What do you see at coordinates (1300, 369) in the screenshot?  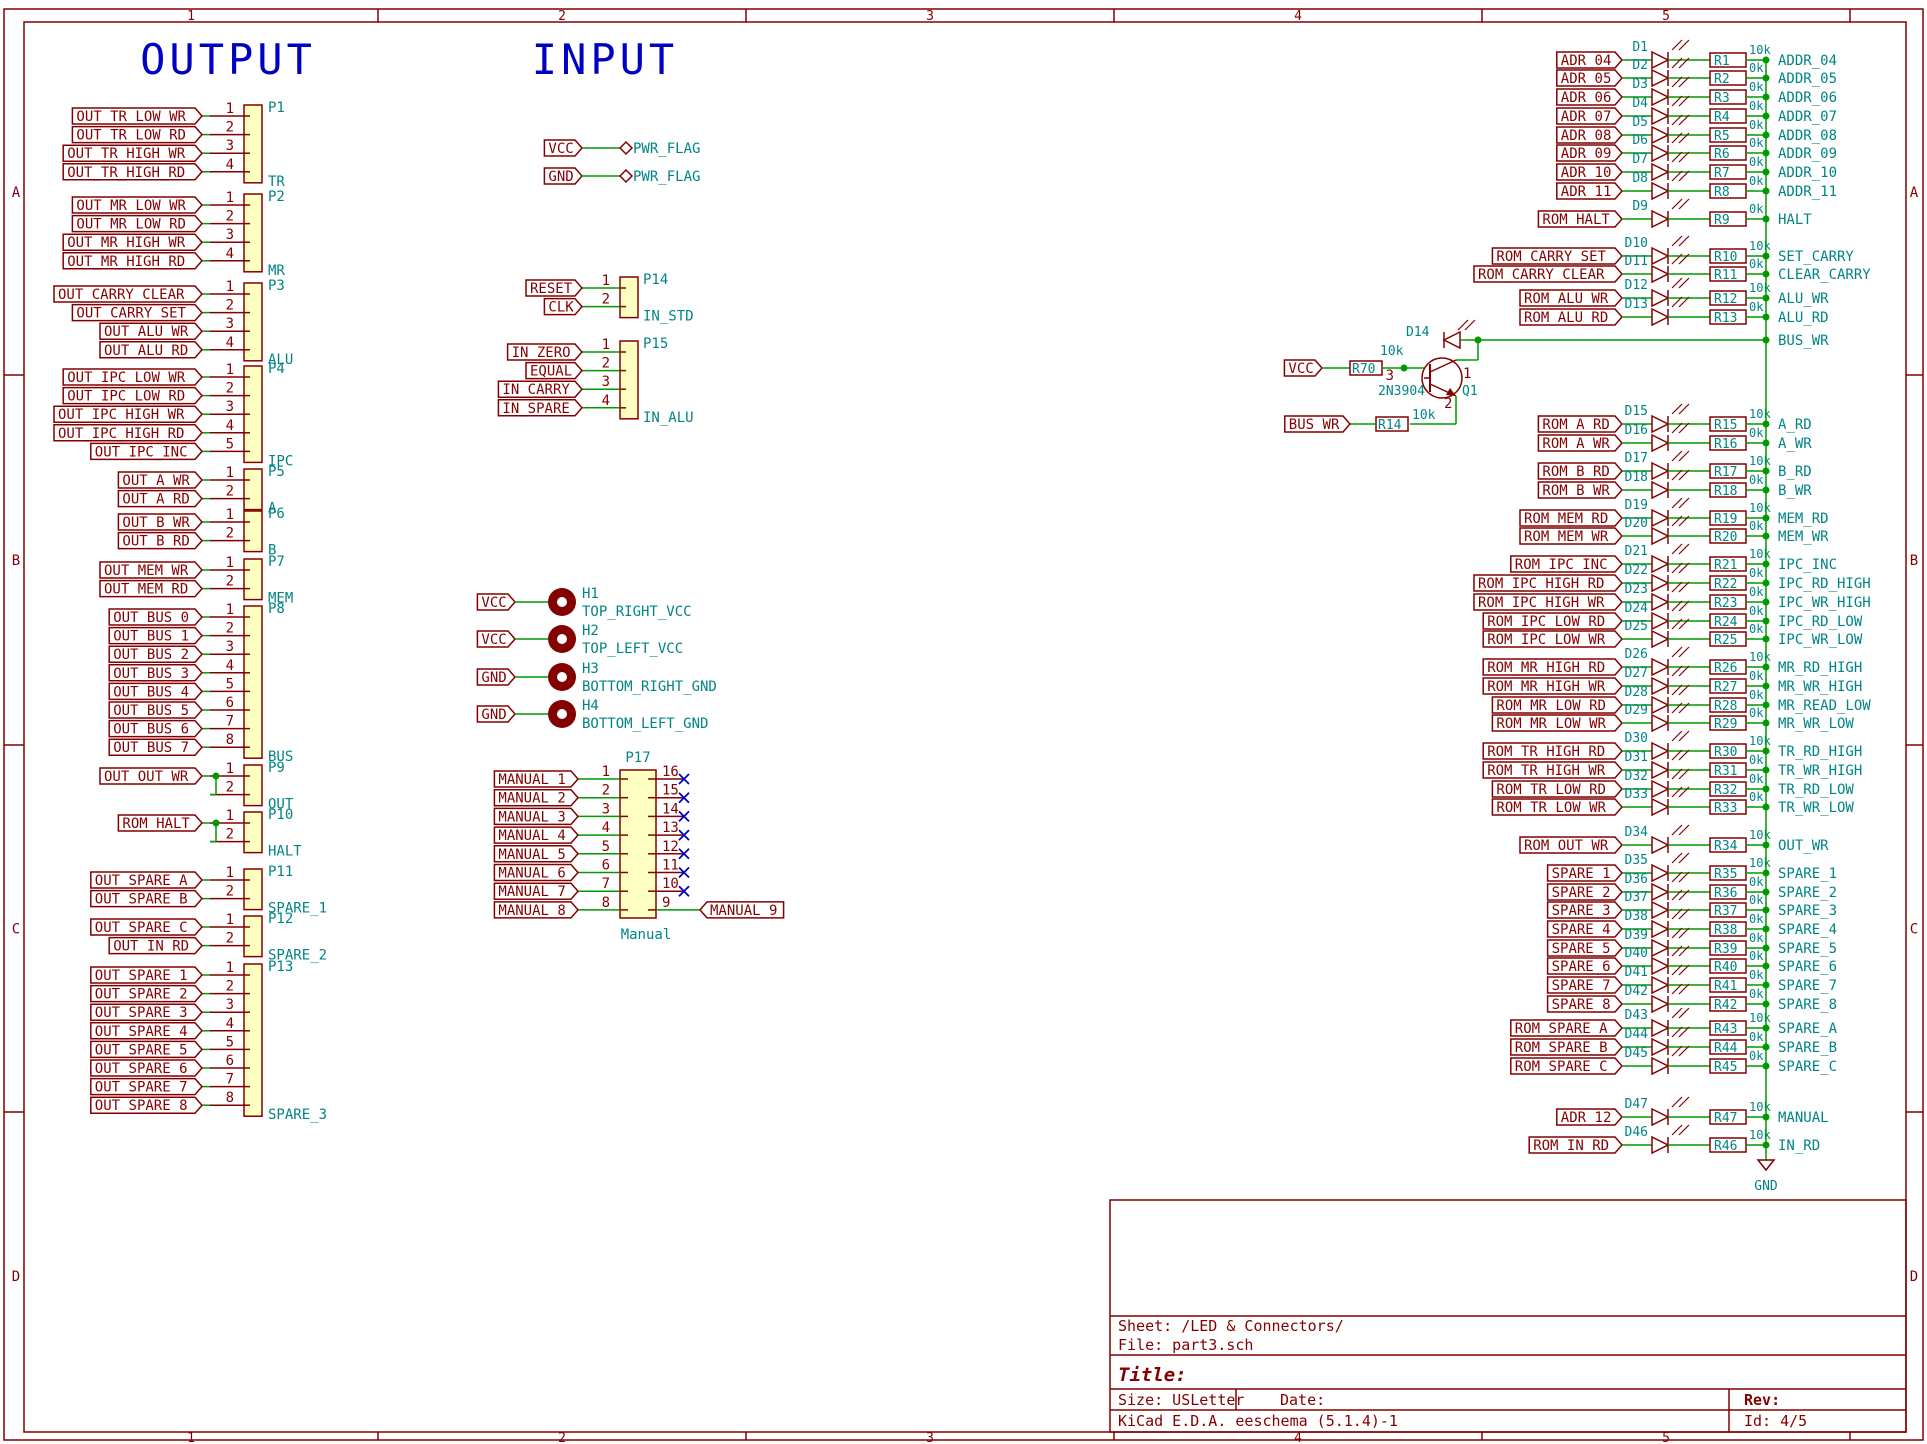 I see `base-input-label: VCC` at bounding box center [1300, 369].